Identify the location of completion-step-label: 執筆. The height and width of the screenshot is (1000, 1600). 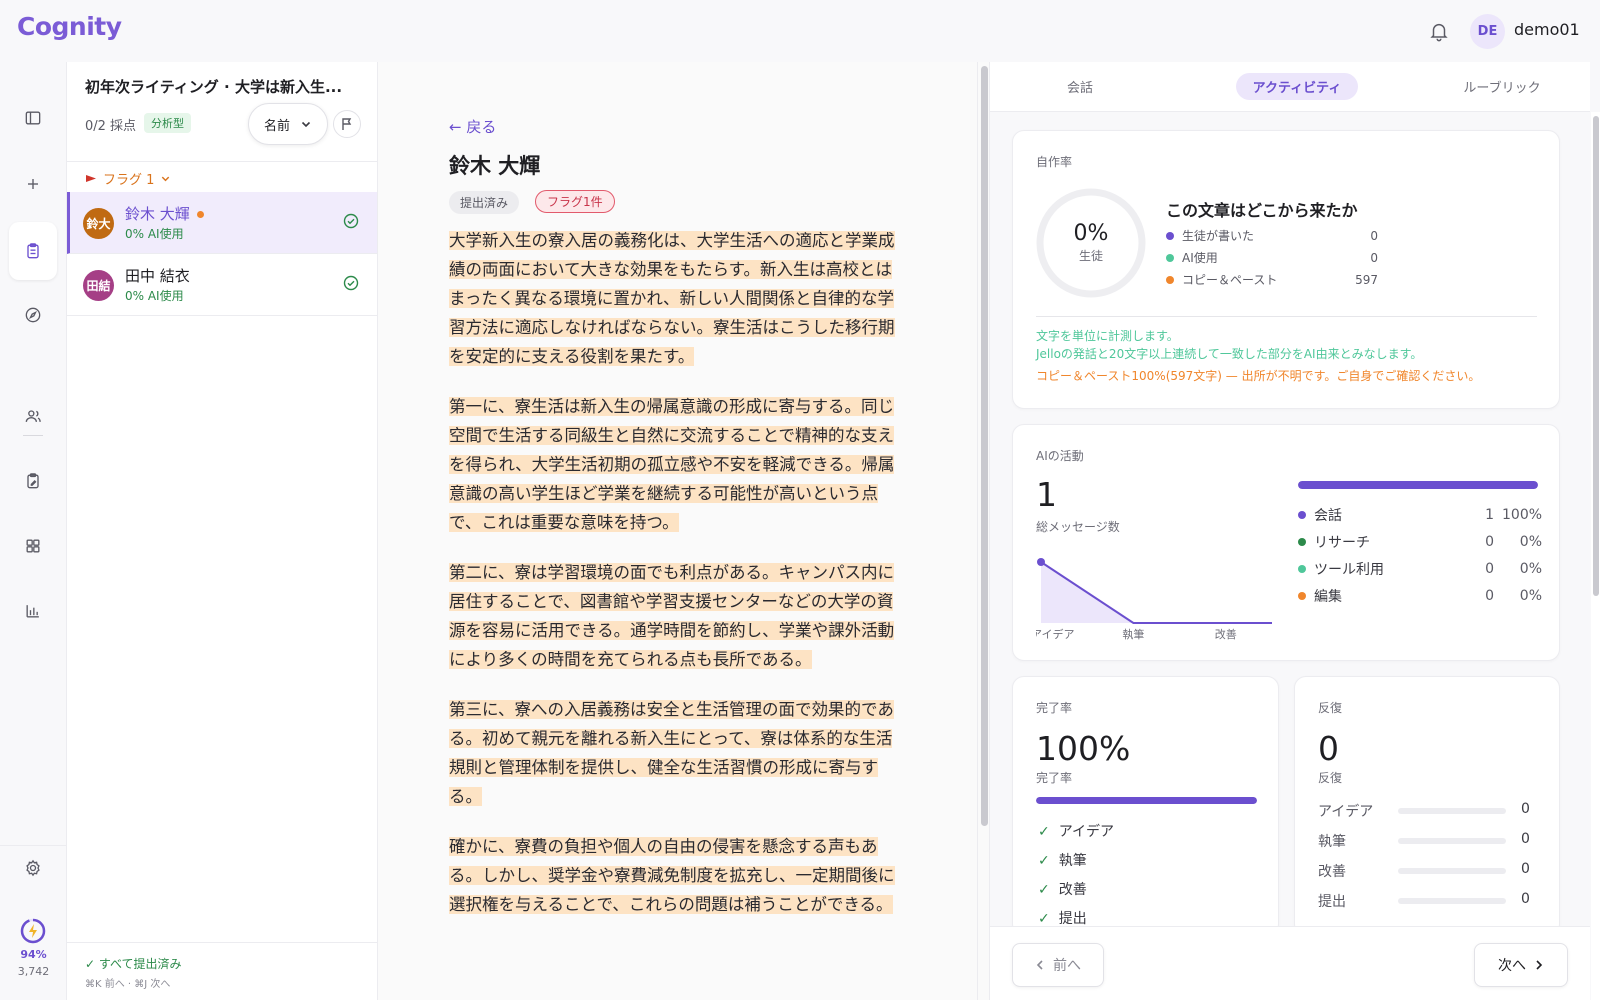
(1072, 861).